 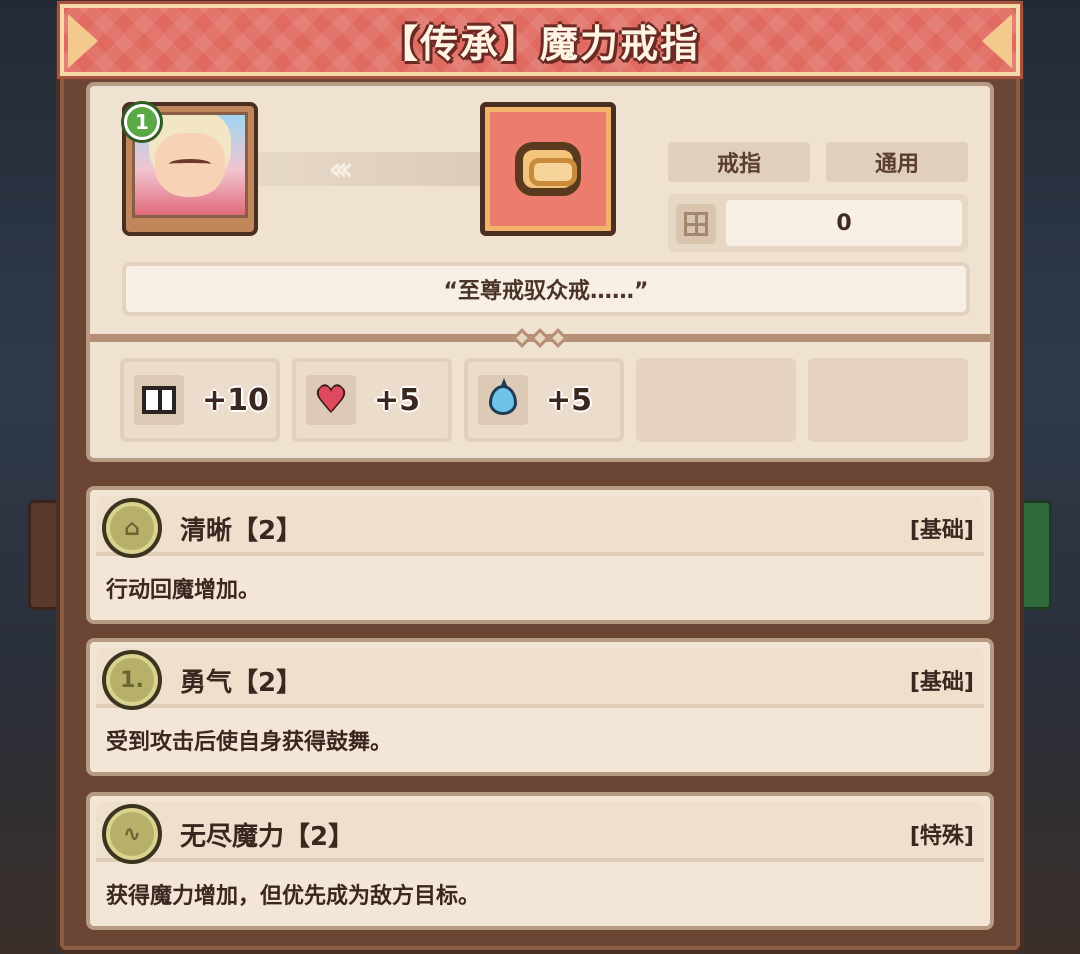 I want to click on title-ornament-right, so click(x=997, y=41).